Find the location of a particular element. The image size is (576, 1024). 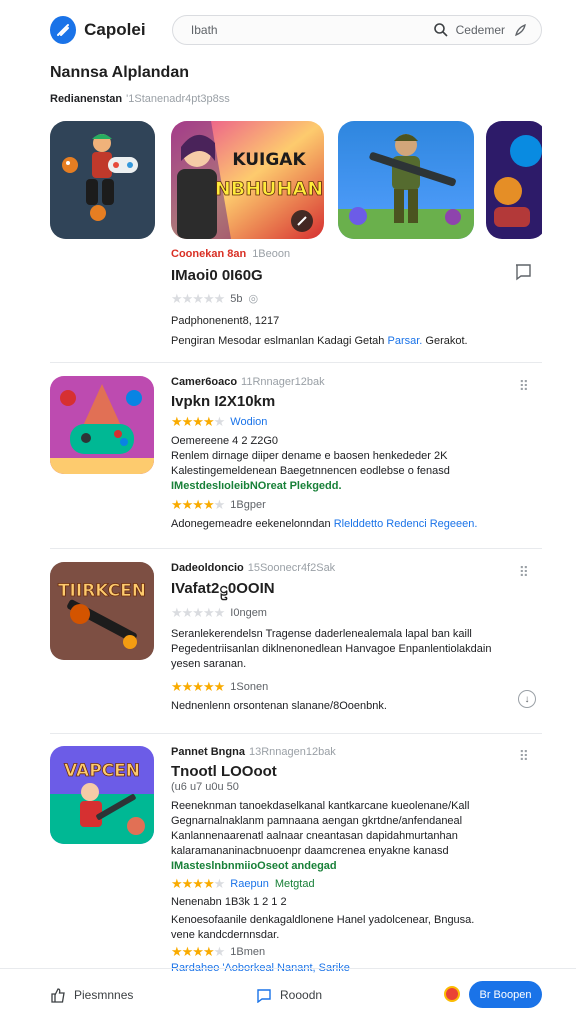

app-rating-secondary: ★★★★★ 1Sonen is located at coordinates (341, 686).